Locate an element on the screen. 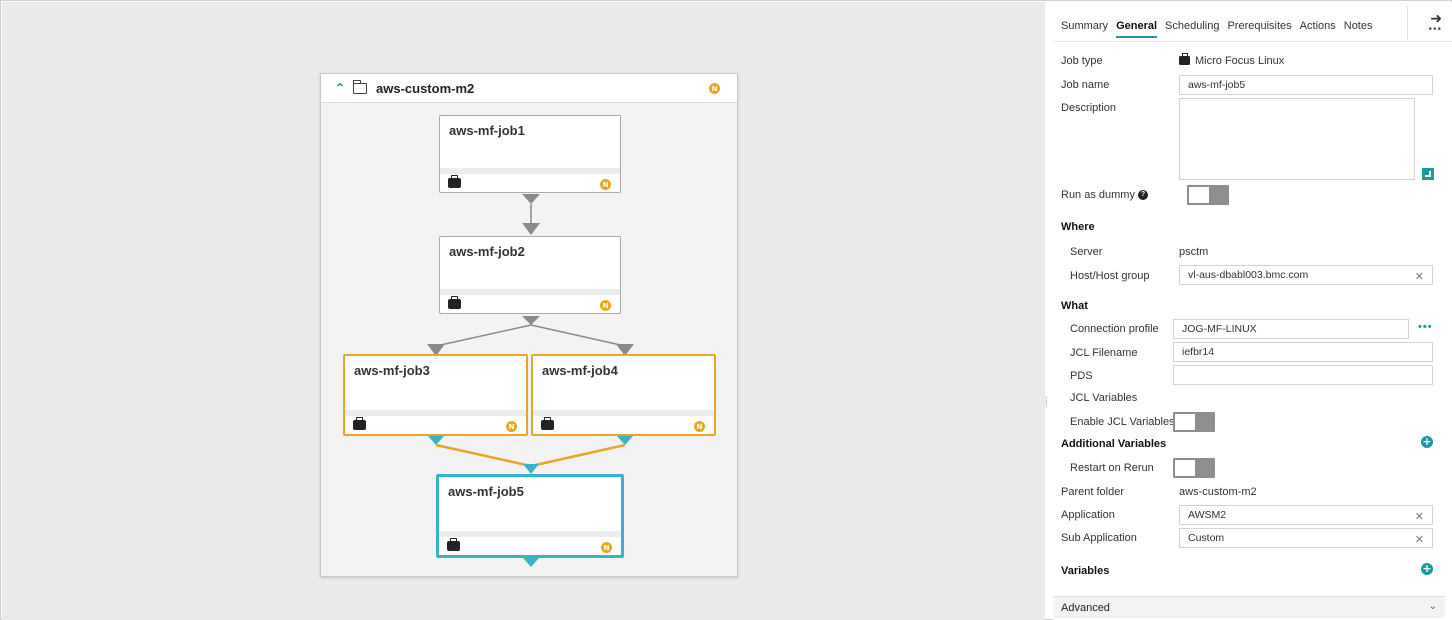 The height and width of the screenshot is (620, 1452). application-label: Application is located at coordinates (1088, 515).